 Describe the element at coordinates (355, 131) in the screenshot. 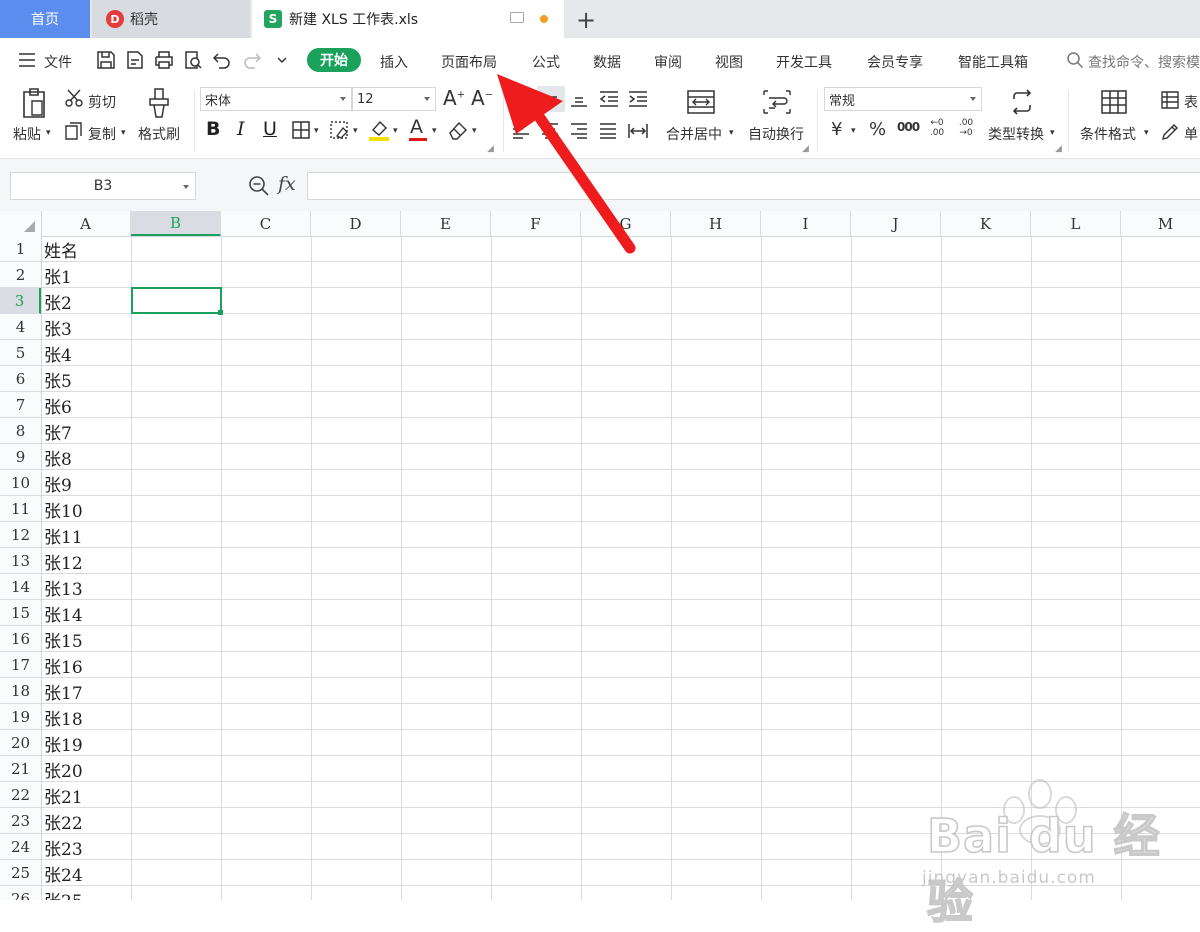

I see `fill-pattern-dropdown-icon: ▾` at that location.